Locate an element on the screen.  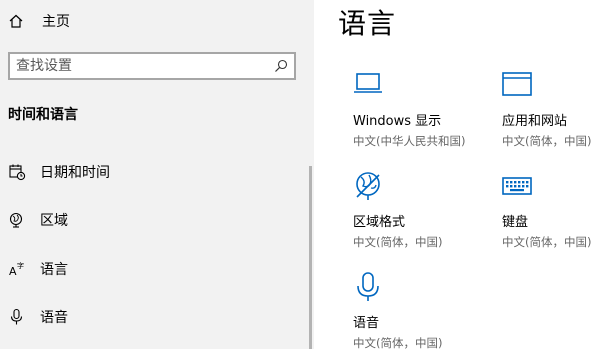
home-label: 主页 is located at coordinates (56, 22).